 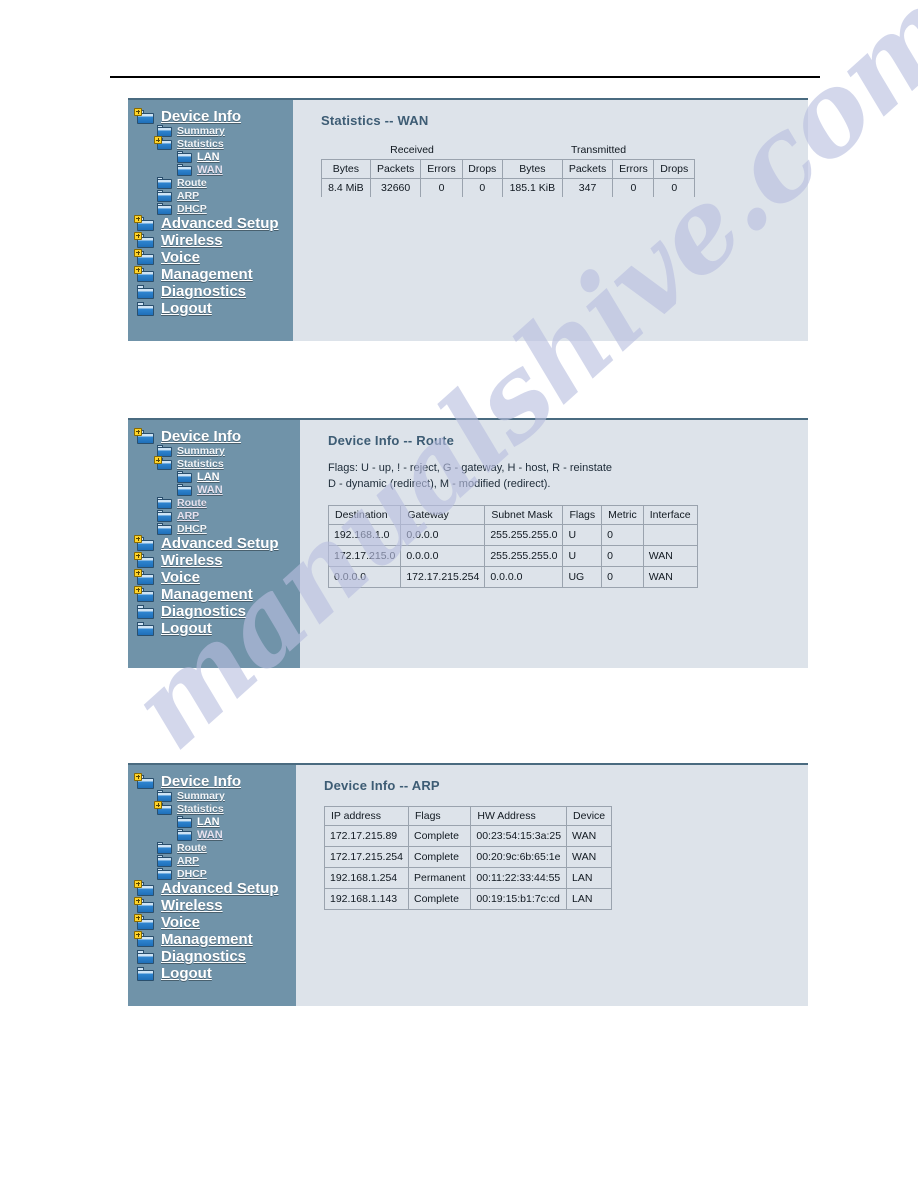 What do you see at coordinates (220, 543) in the screenshot?
I see `sidebar-item-label: Advanced Setup` at bounding box center [220, 543].